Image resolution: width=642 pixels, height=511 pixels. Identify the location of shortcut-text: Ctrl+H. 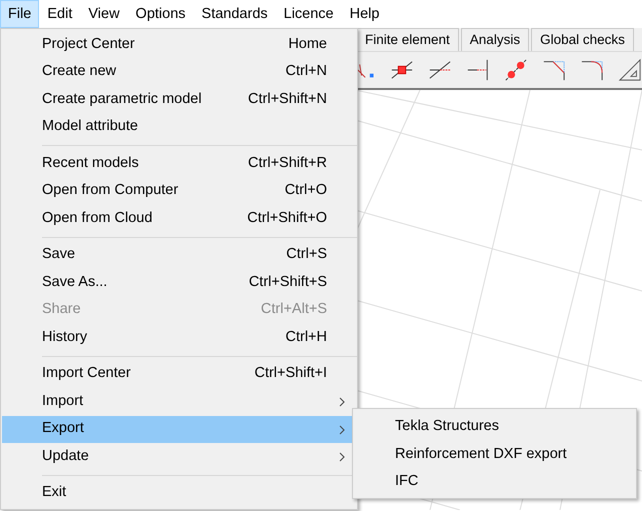
(306, 337).